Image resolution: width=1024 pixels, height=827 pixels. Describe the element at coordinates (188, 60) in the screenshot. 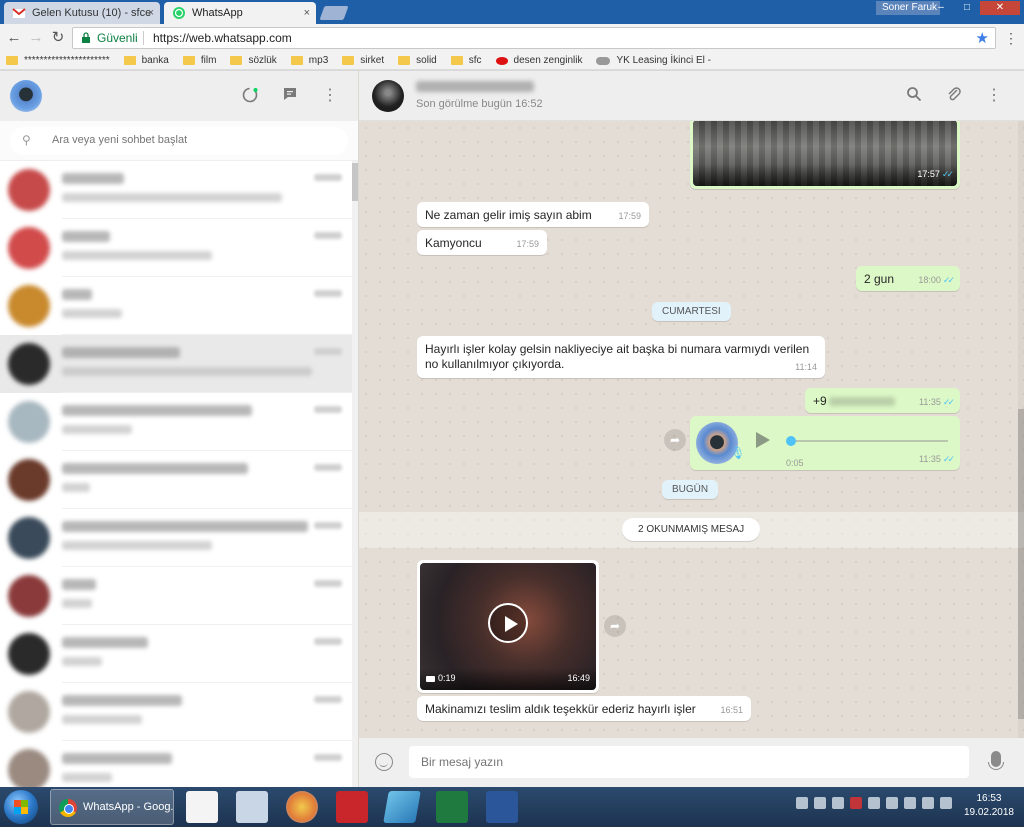

I see `folder-icon` at that location.